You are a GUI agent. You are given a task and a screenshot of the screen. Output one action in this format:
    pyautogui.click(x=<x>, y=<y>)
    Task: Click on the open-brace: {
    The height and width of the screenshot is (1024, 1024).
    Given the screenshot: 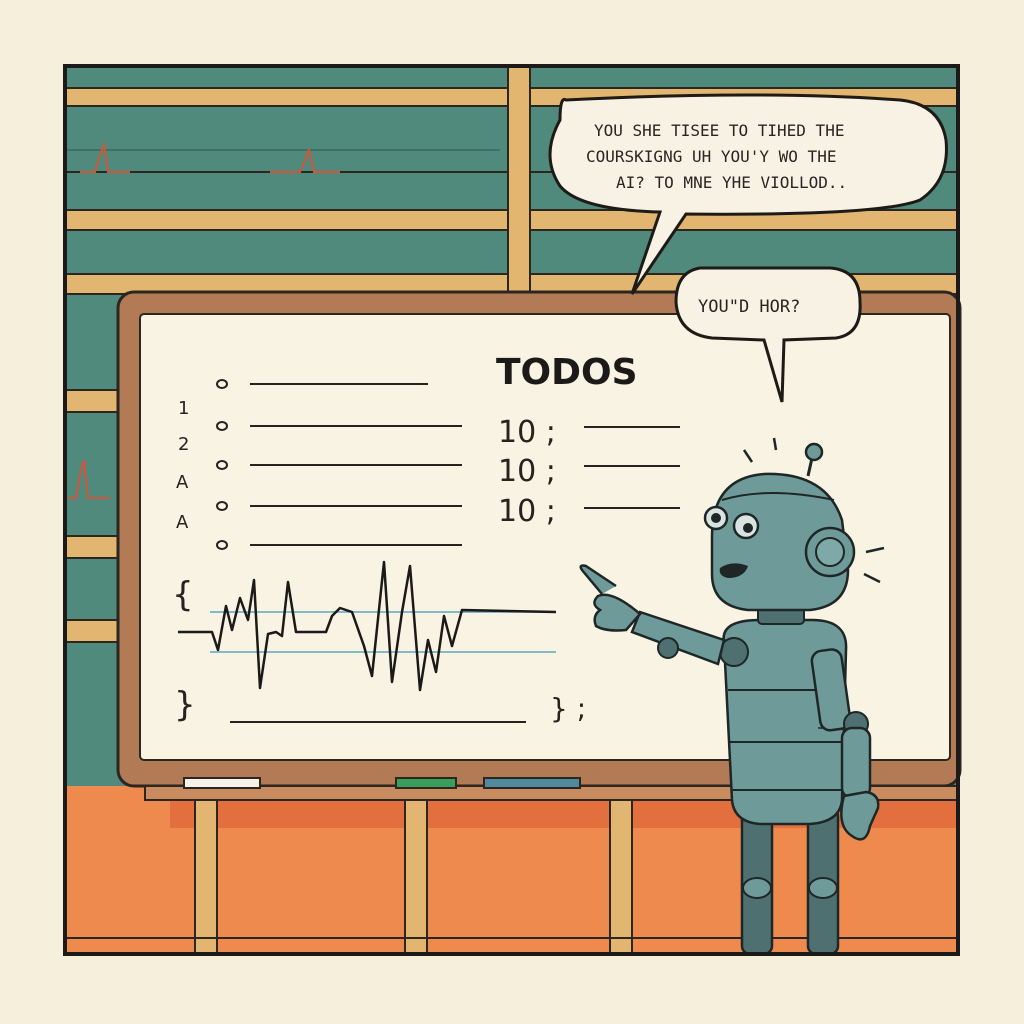 What is the action you would take?
    pyautogui.click(x=183, y=595)
    